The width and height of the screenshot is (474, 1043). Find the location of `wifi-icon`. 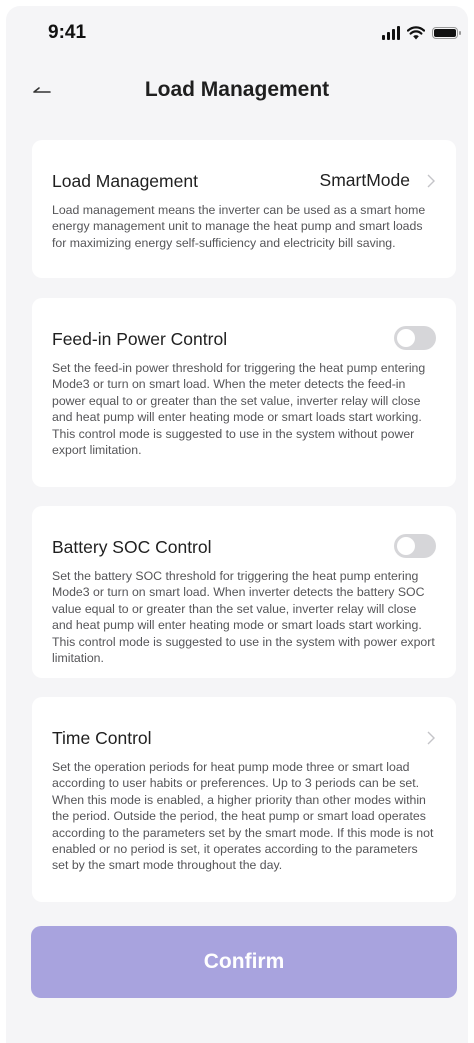

wifi-icon is located at coordinates (416, 33).